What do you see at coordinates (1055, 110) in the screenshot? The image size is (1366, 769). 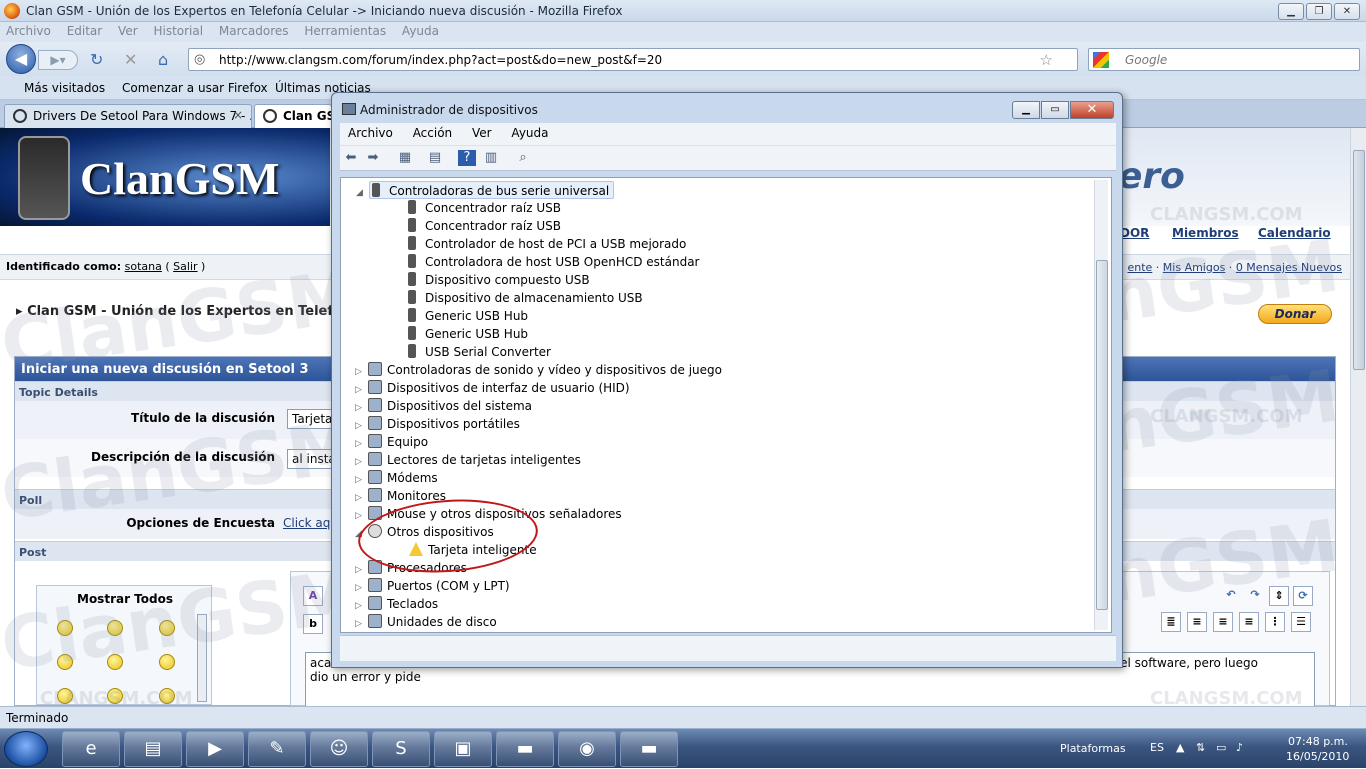 I see `dm-maximize-button: ▭` at bounding box center [1055, 110].